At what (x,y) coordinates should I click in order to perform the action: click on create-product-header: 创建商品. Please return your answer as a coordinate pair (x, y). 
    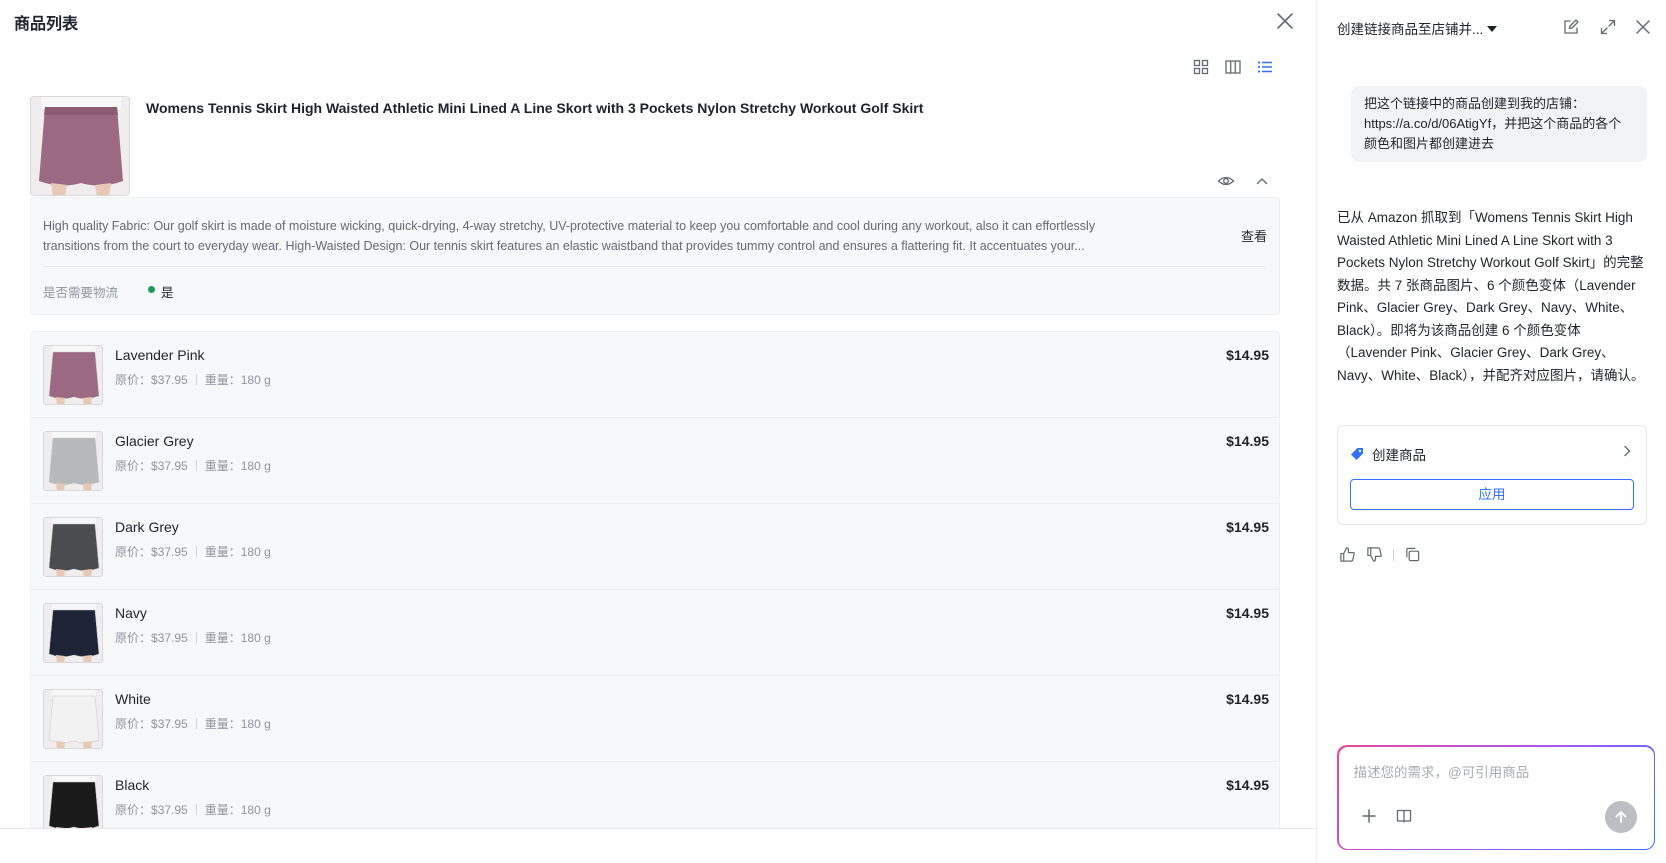
    Looking at the image, I should click on (1388, 454).